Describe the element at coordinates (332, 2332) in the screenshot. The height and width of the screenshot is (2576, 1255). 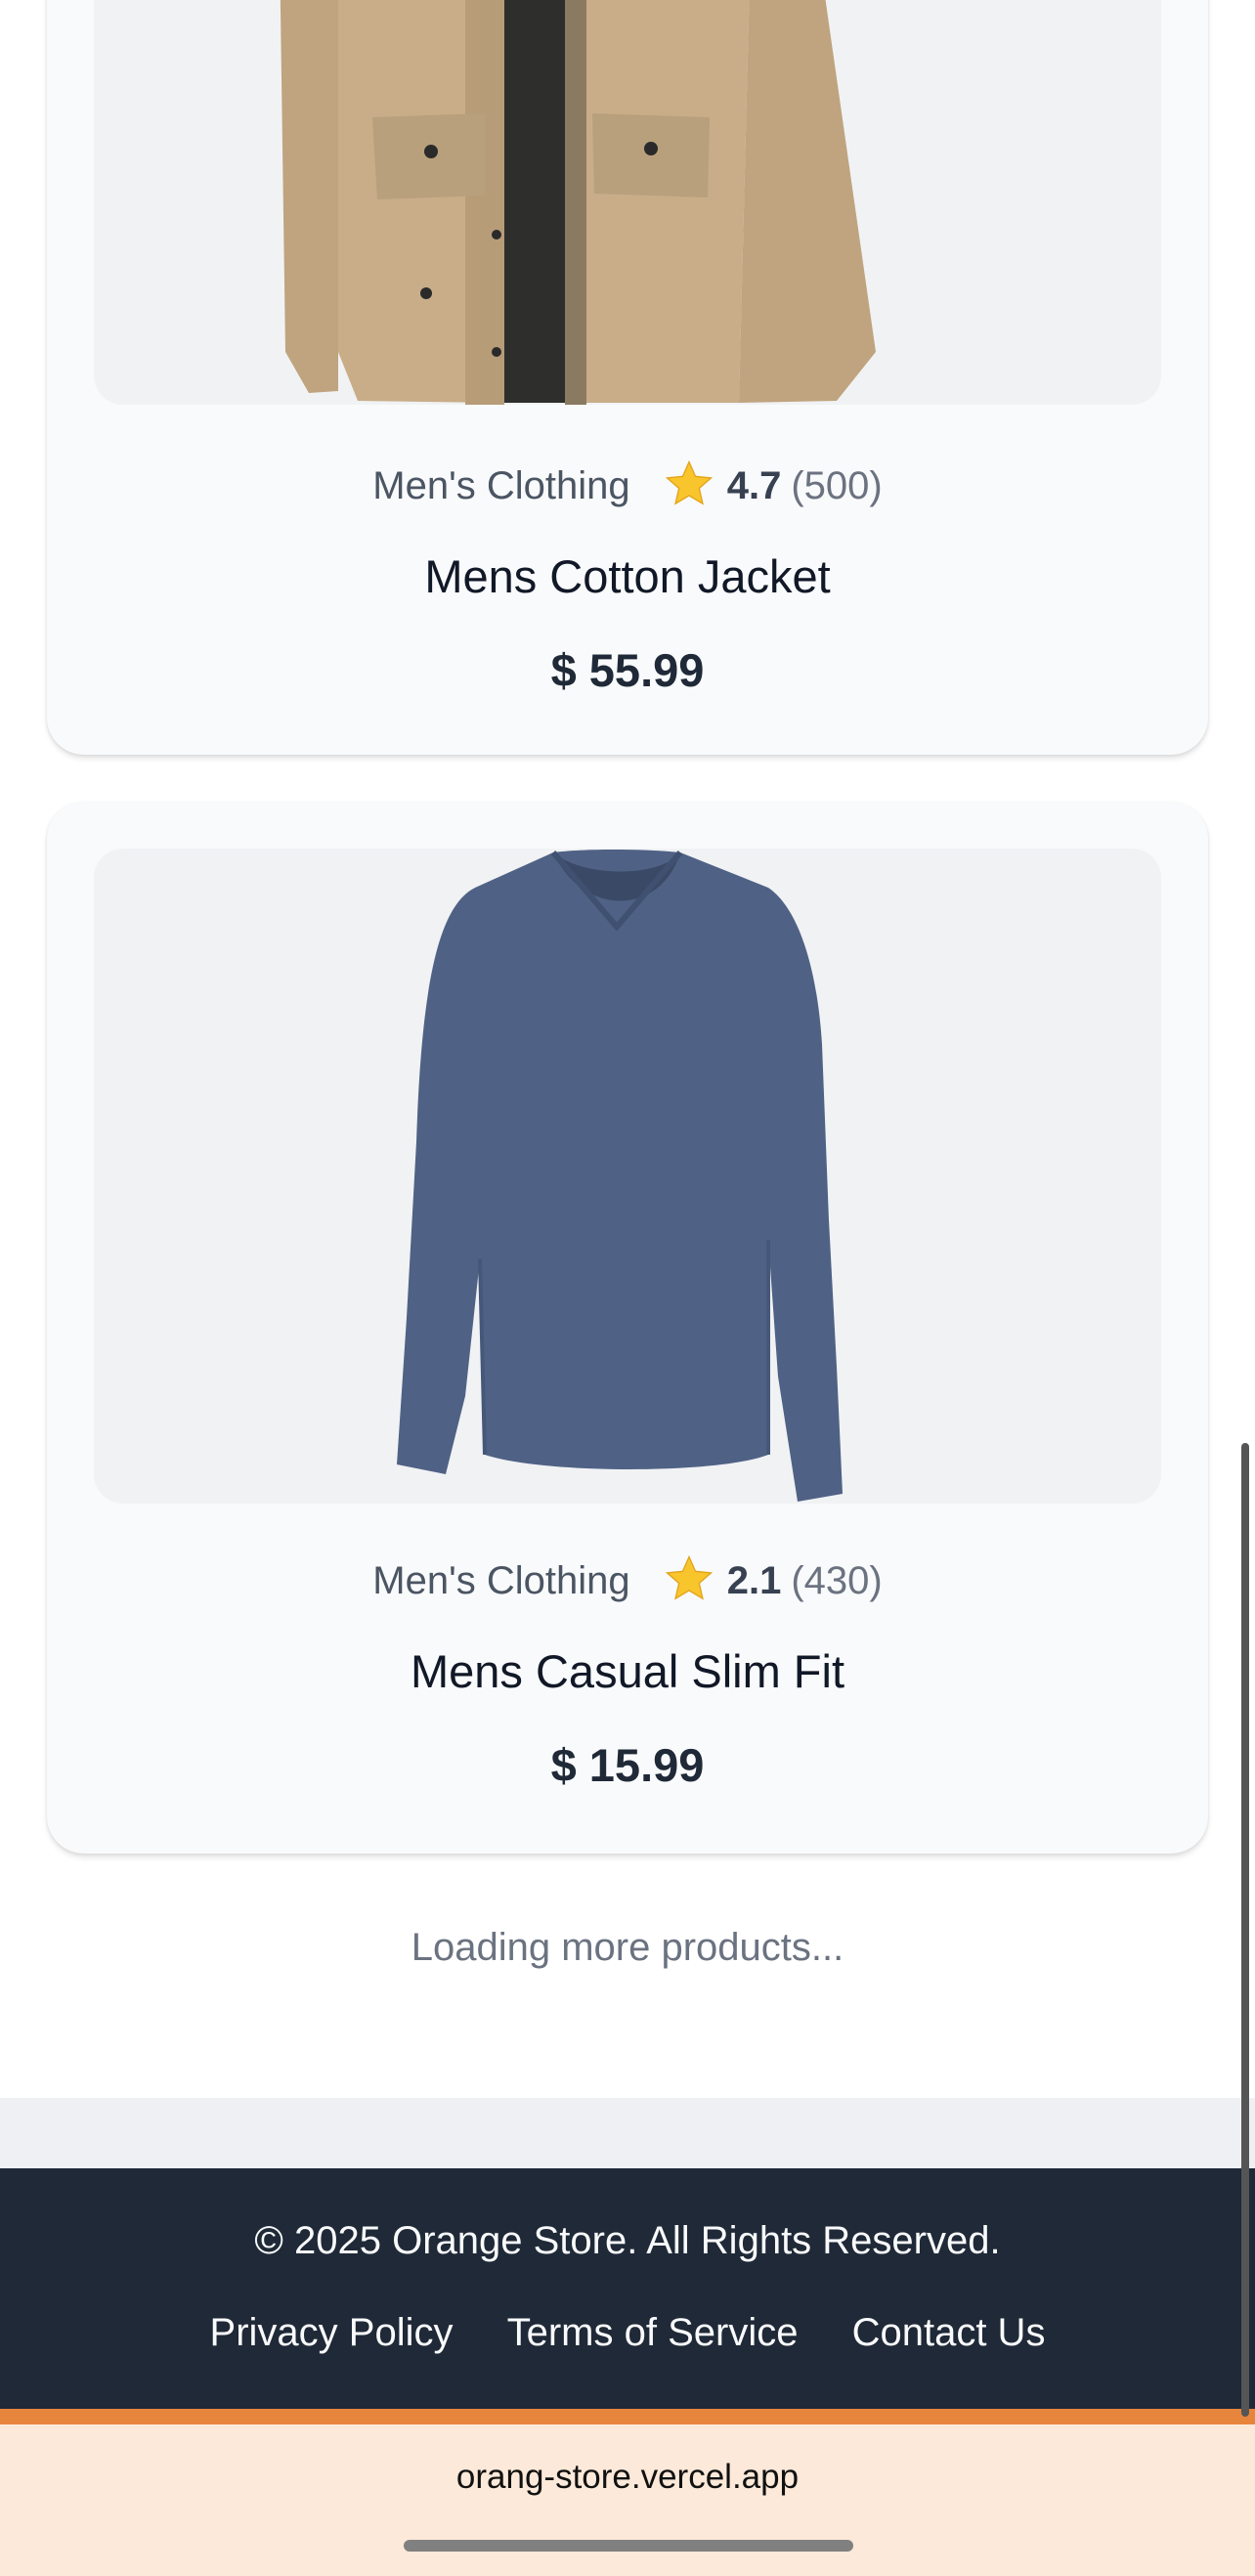
I see `privacy-policy-link: Privacy Policy` at that location.